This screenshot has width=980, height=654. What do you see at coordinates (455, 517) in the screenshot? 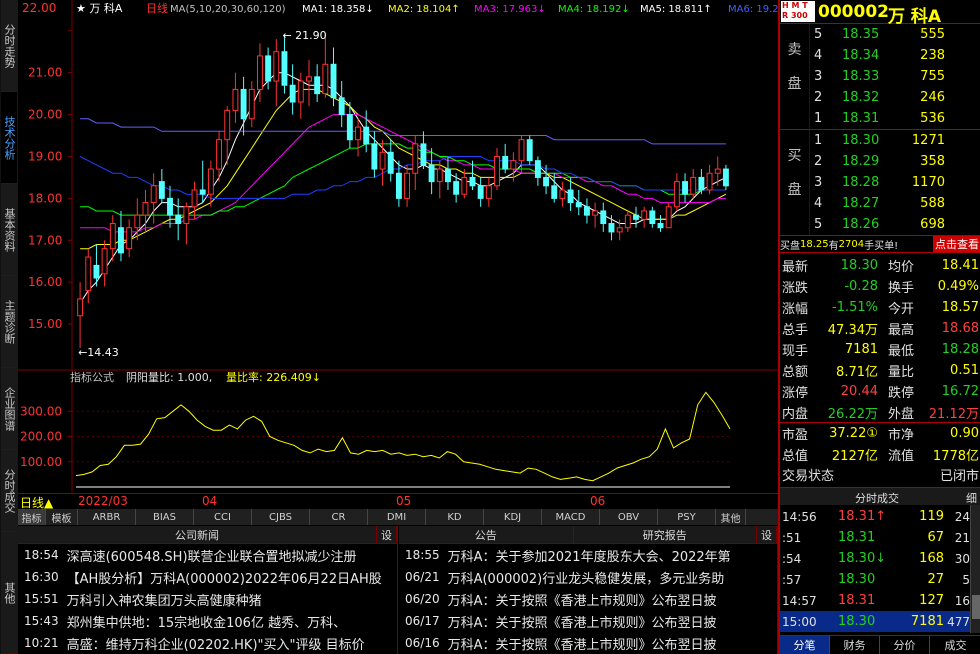
I see `tab-kd: KD` at bounding box center [455, 517].